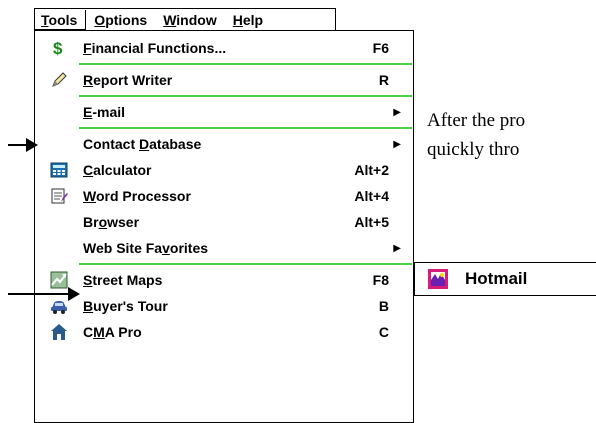 The width and height of the screenshot is (596, 423). What do you see at coordinates (496, 279) in the screenshot?
I see `submenu-item-hotmail: Hotmail` at bounding box center [496, 279].